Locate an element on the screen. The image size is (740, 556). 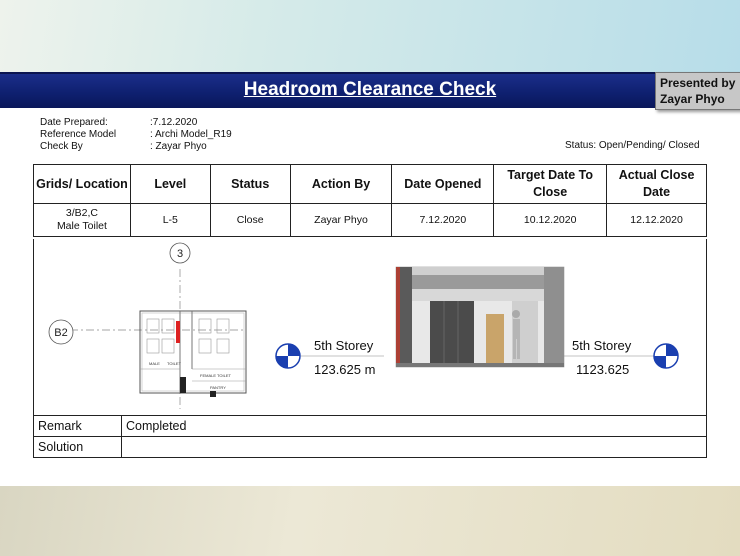
remark-label: Remark is located at coordinates (77, 426).